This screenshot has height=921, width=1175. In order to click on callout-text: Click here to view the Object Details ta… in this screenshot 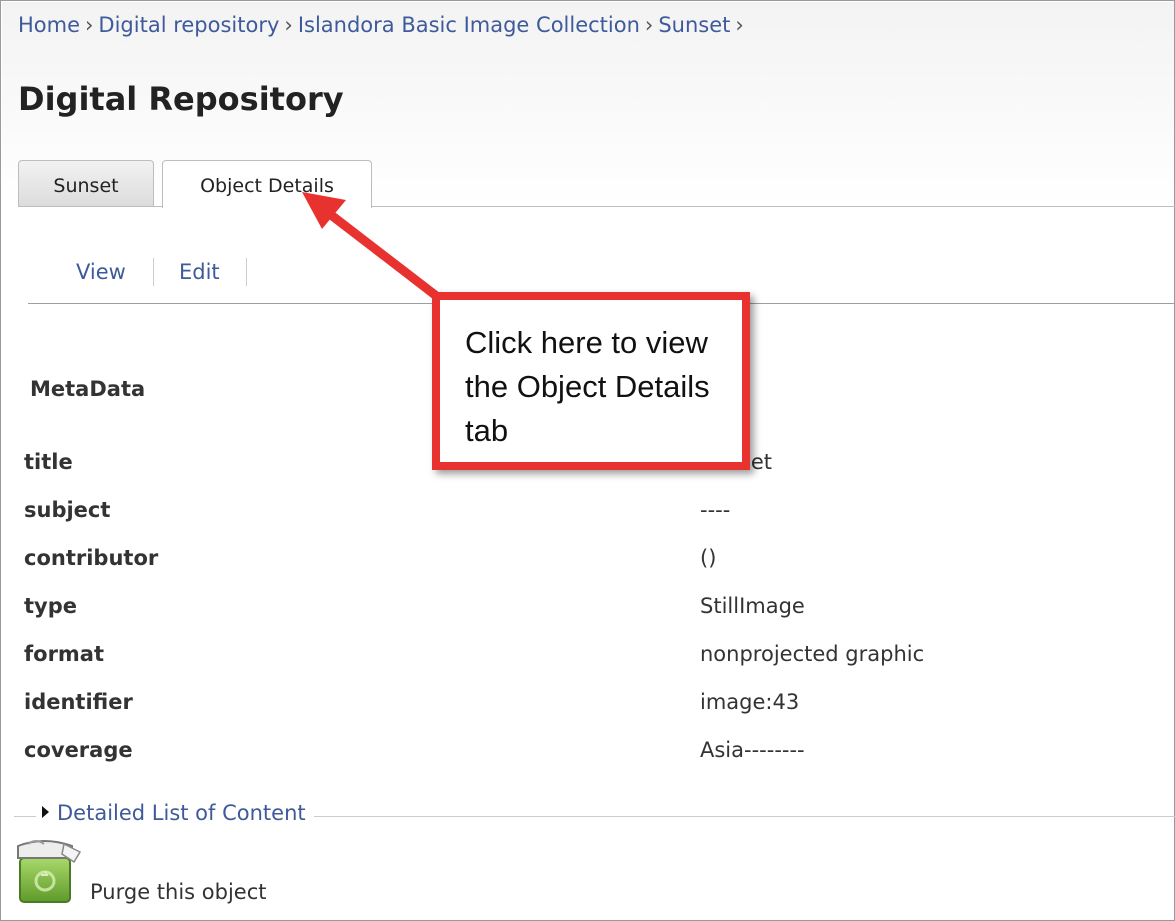, I will do `click(587, 386)`.